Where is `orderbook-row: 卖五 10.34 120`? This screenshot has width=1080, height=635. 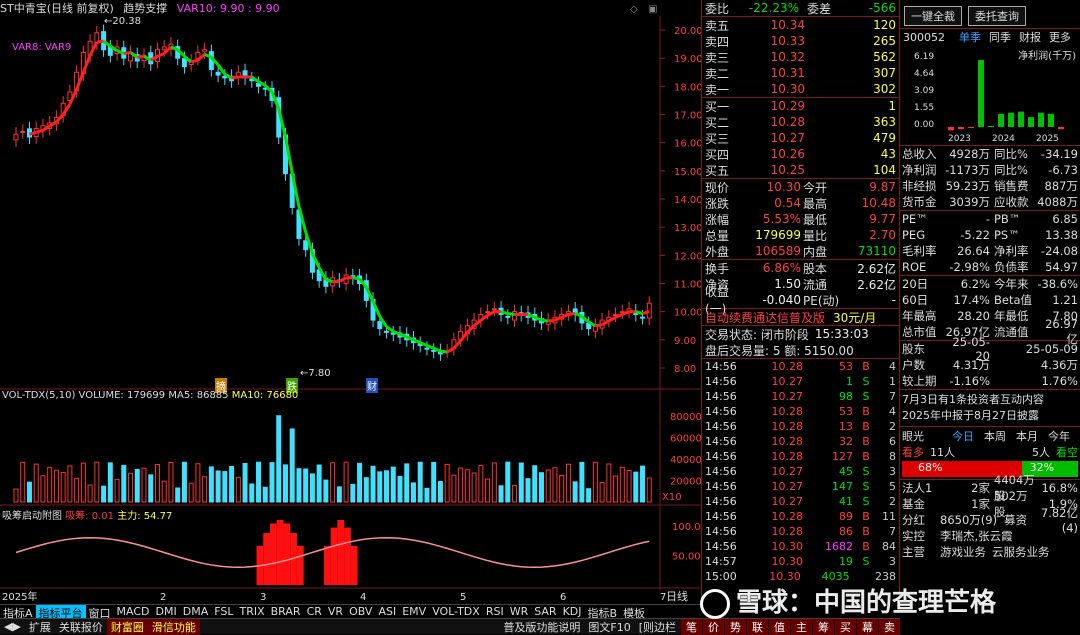
orderbook-row: 卖五 10.34 120 is located at coordinates (800, 25).